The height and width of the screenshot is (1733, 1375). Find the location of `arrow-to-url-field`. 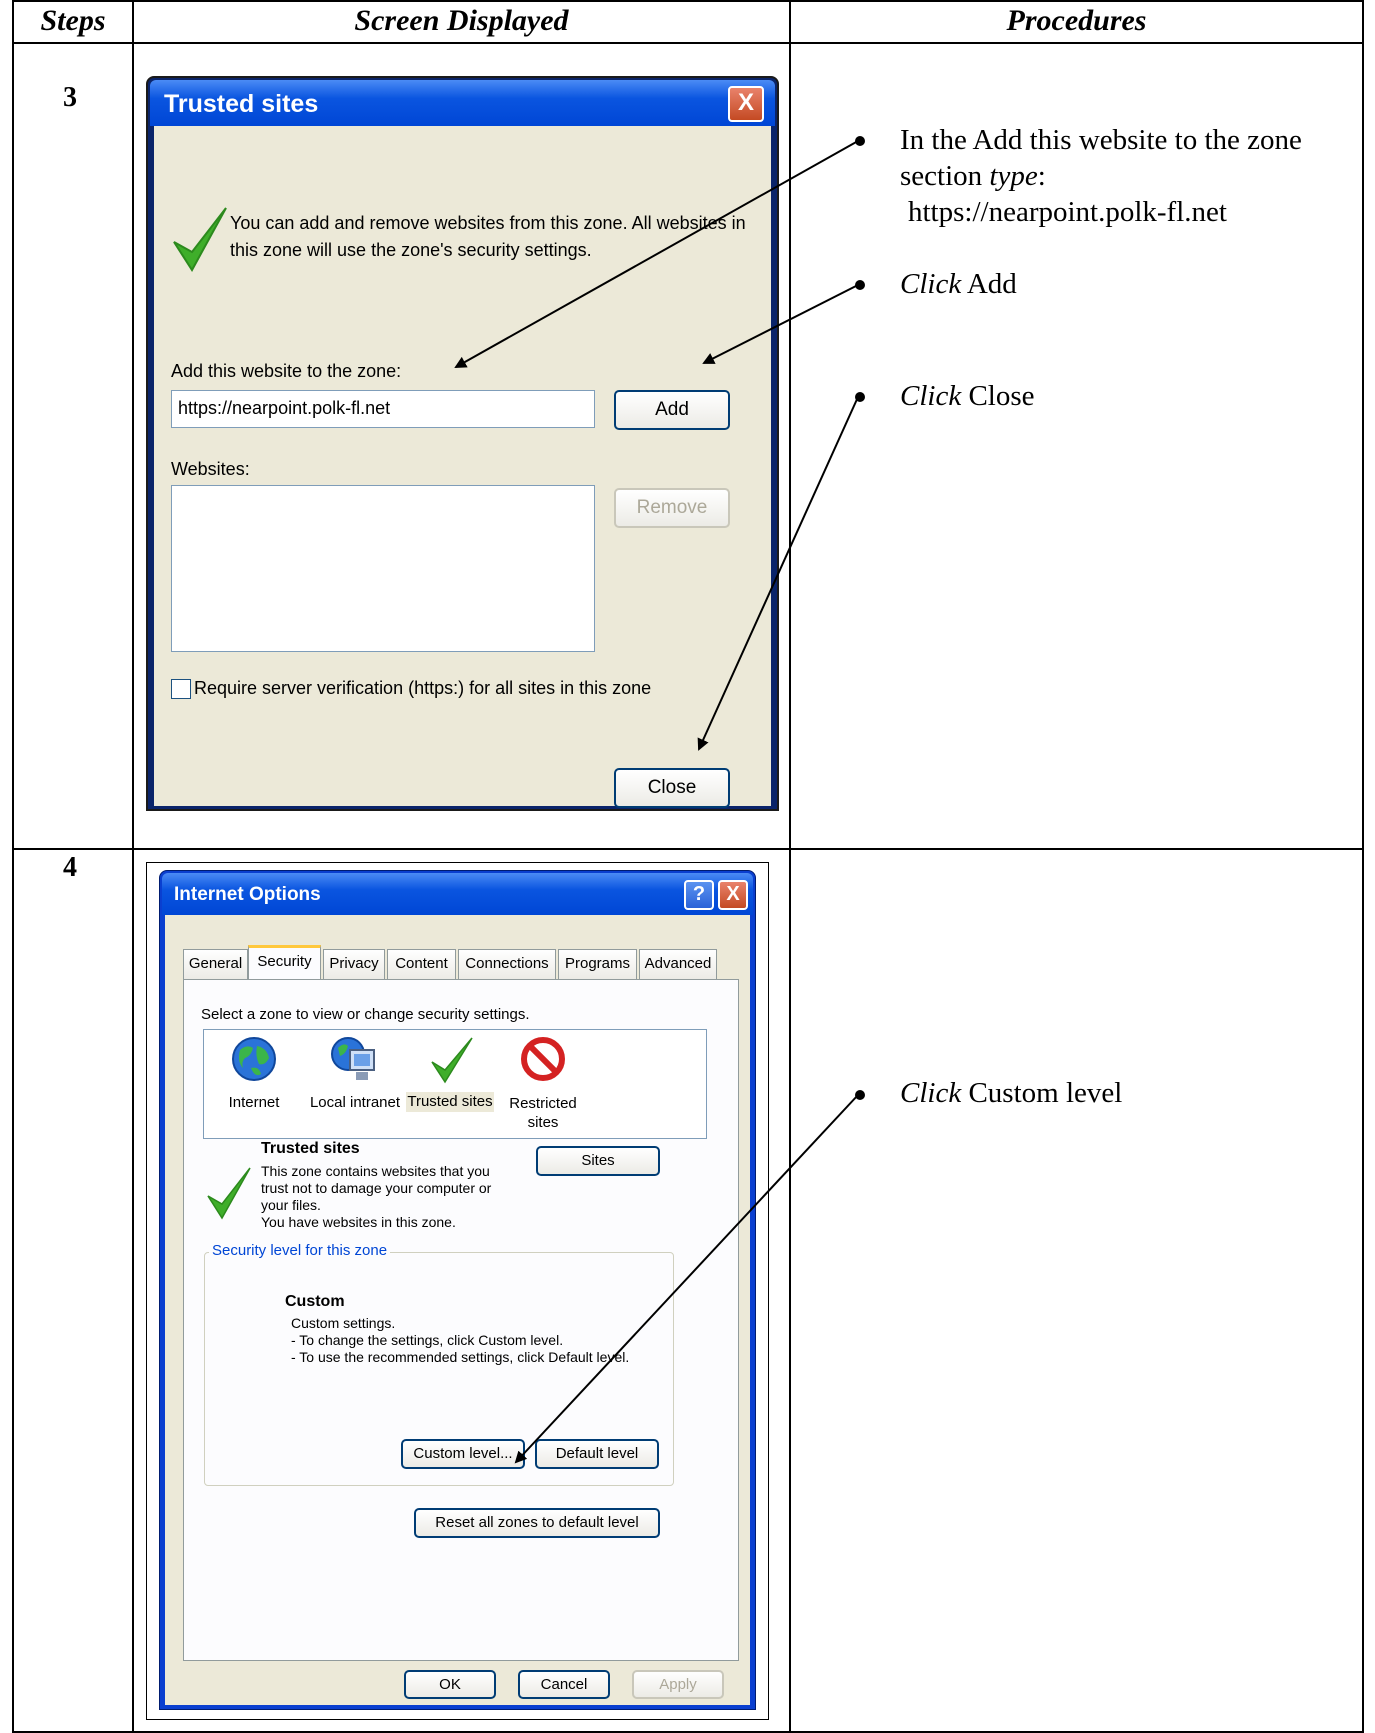

arrow-to-url-field is located at coordinates (656, 254).